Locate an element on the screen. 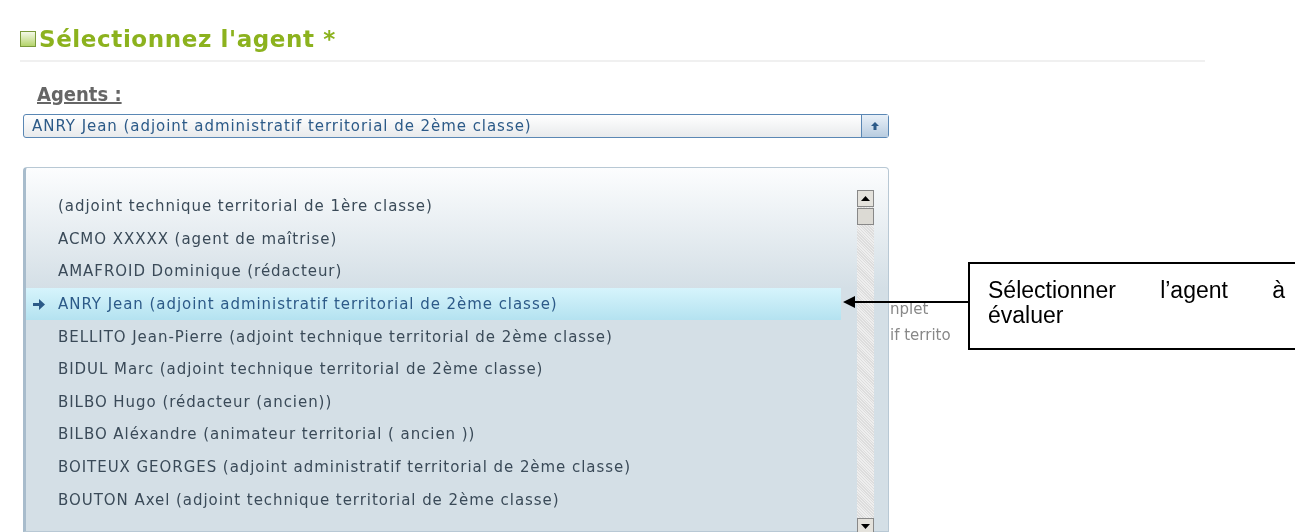  collapse-button is located at coordinates (874, 126).